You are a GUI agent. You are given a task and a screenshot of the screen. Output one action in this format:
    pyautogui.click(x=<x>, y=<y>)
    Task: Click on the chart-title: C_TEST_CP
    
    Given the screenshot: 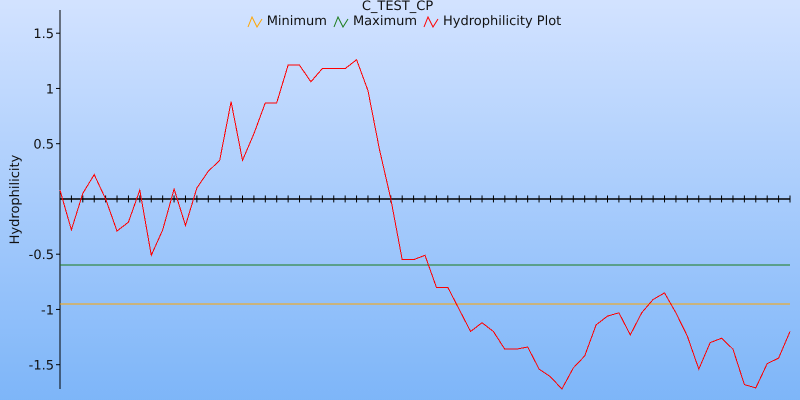 What is the action you would take?
    pyautogui.click(x=398, y=7)
    